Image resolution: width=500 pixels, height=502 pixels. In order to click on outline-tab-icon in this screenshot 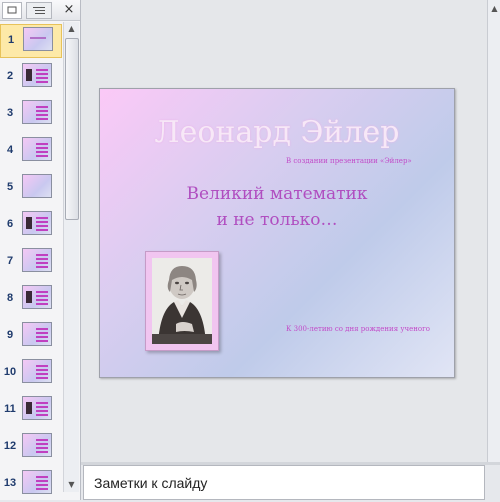, I will do `click(39, 10)`.